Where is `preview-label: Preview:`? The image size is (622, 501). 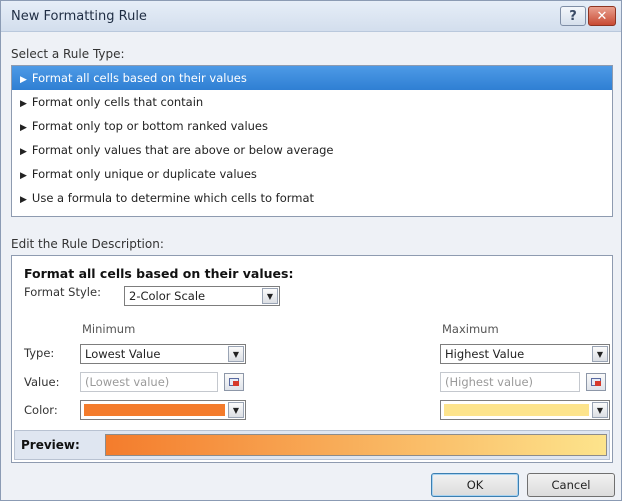
preview-label: Preview: is located at coordinates (50, 445).